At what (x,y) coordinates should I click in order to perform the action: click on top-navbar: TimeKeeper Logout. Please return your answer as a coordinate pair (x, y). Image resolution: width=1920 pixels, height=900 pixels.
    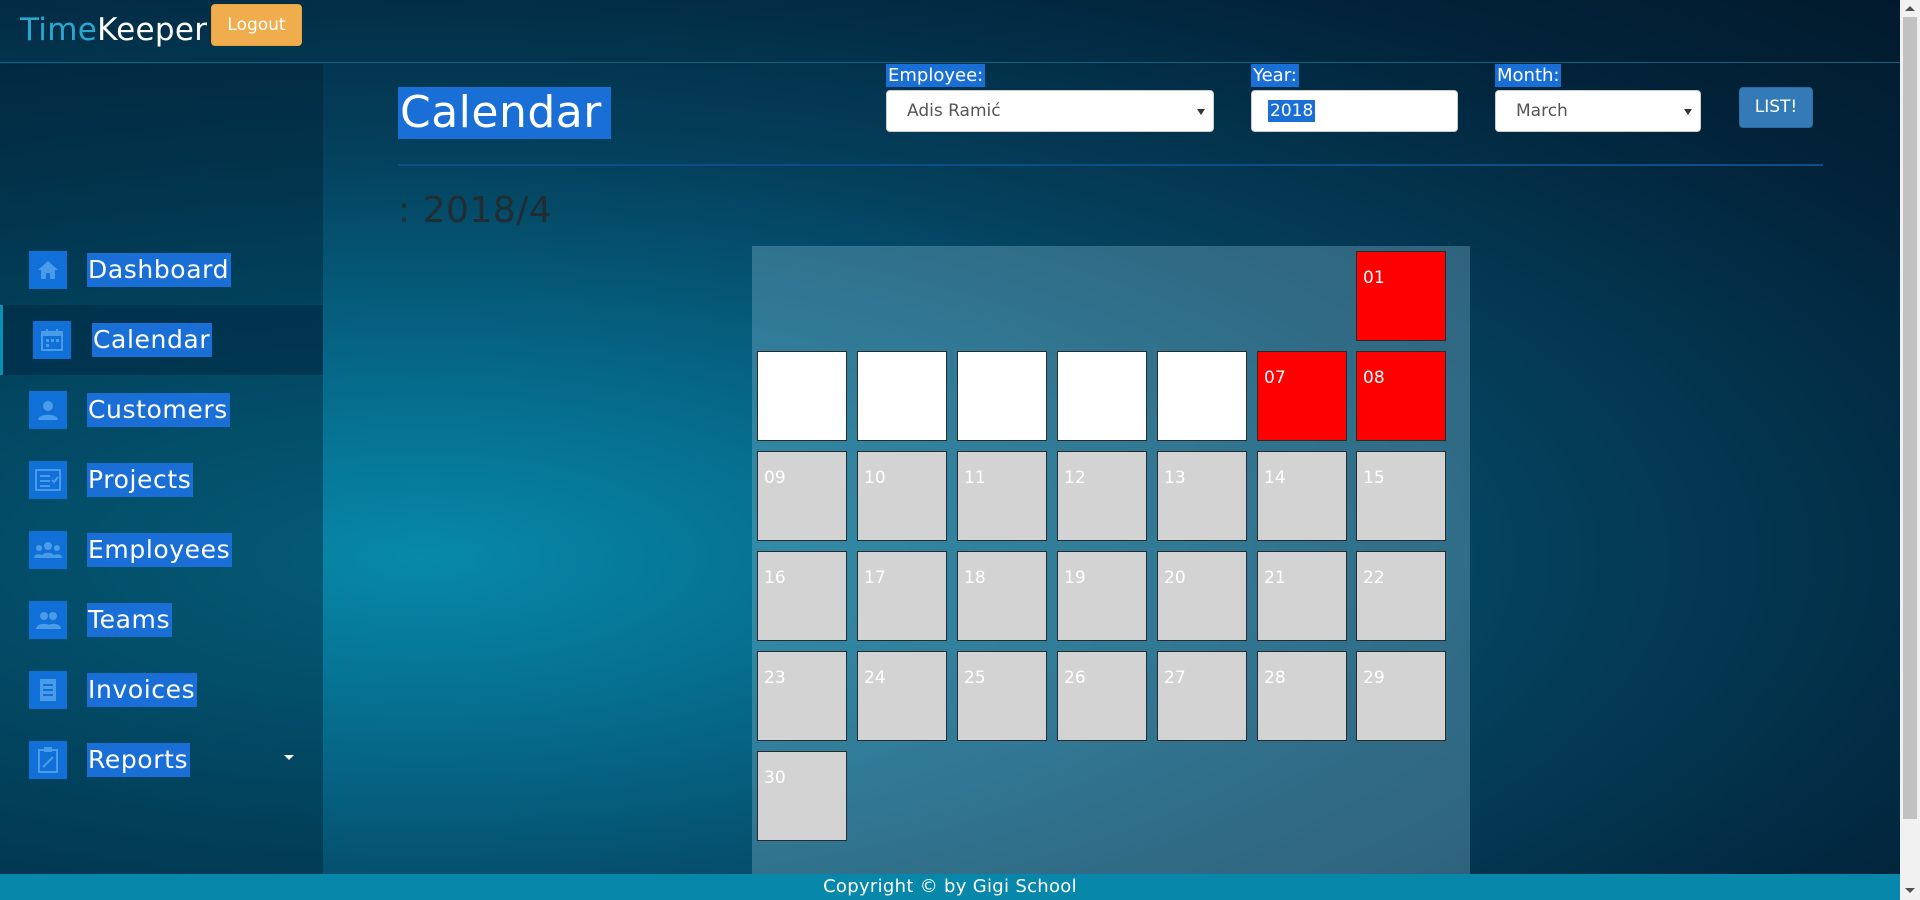
    Looking at the image, I should click on (950, 31).